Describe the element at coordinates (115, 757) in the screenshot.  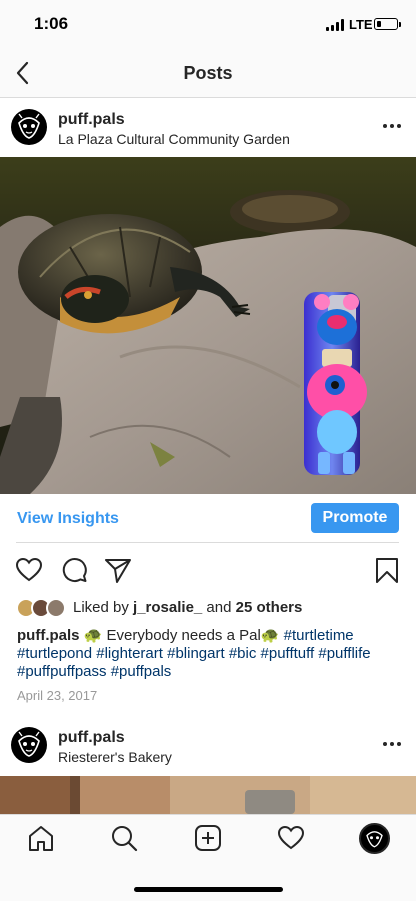
I see `post-location: Riesterer's Bakery` at that location.